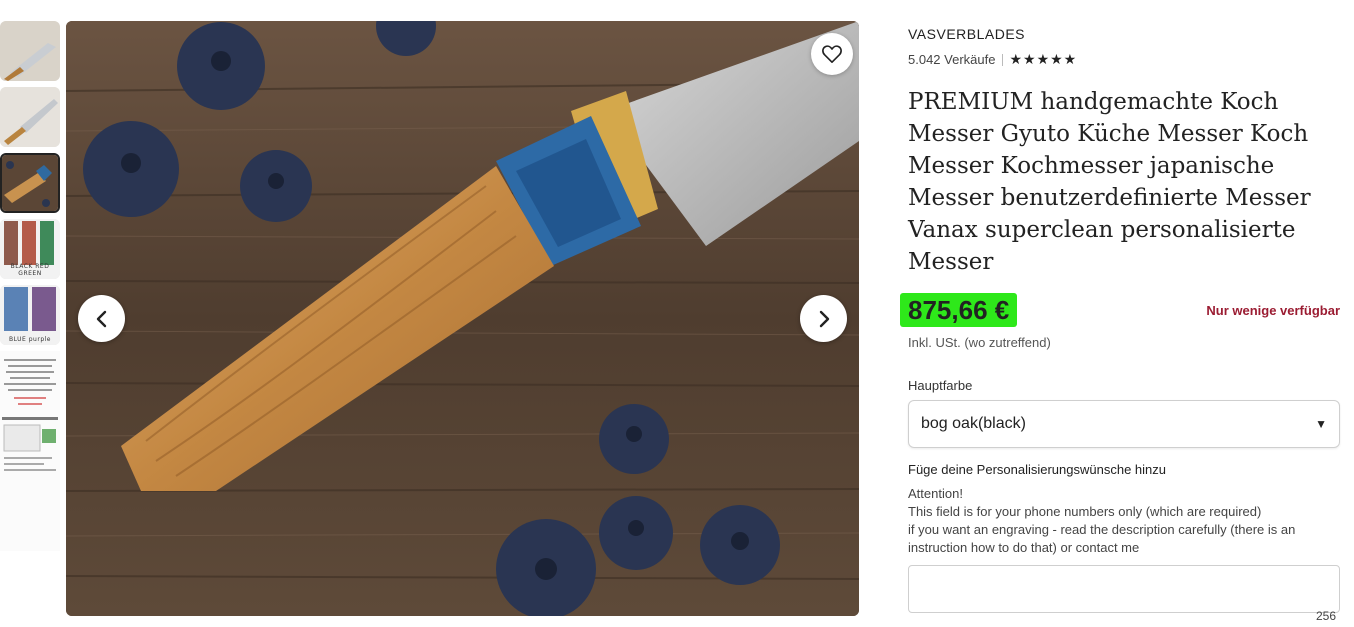 This screenshot has height=627, width=1354. What do you see at coordinates (959, 310) in the screenshot?
I see `price: 875,66 €` at bounding box center [959, 310].